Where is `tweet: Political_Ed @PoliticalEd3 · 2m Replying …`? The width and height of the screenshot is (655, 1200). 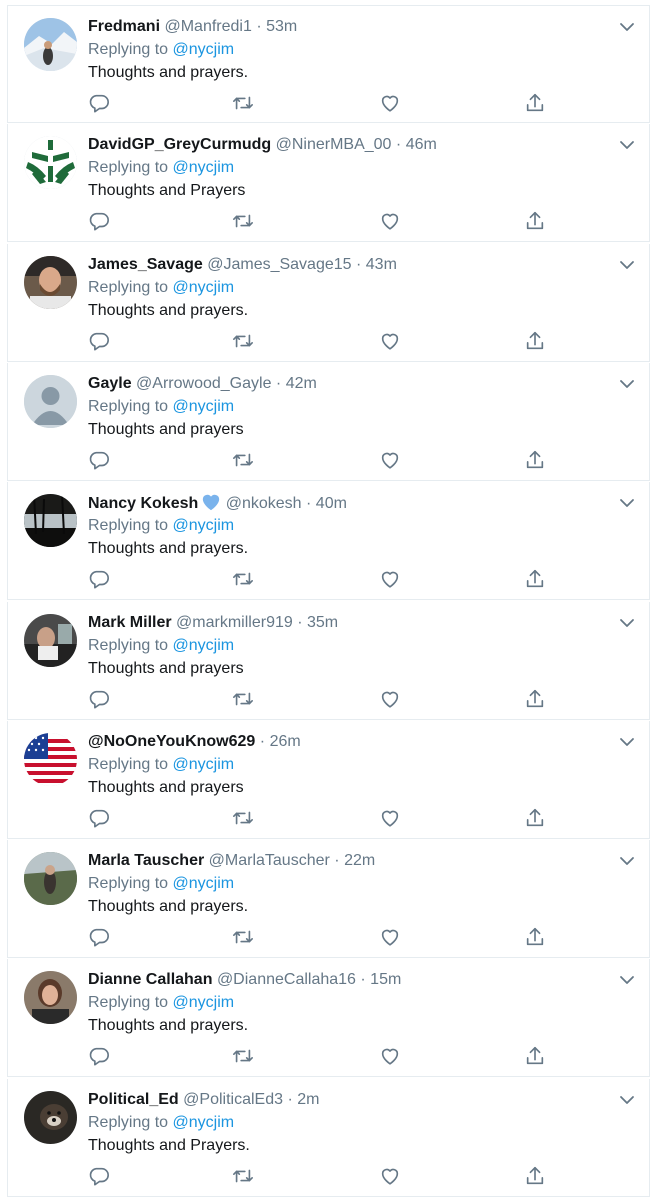 tweet: Political_Ed @PoliticalEd3 · 2m Replying … is located at coordinates (328, 1138).